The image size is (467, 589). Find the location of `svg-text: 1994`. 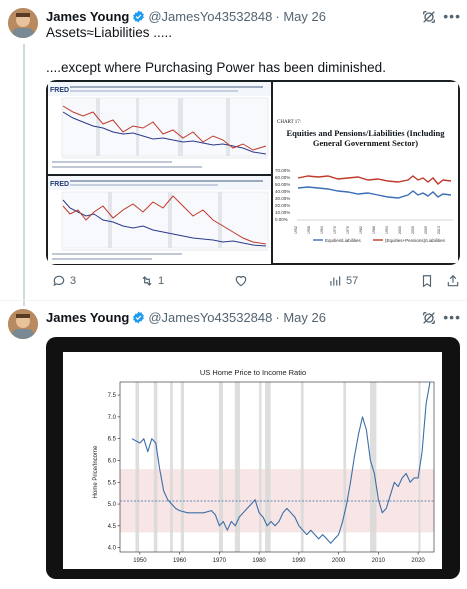

svg-text: 1994 is located at coordinates (387, 230).